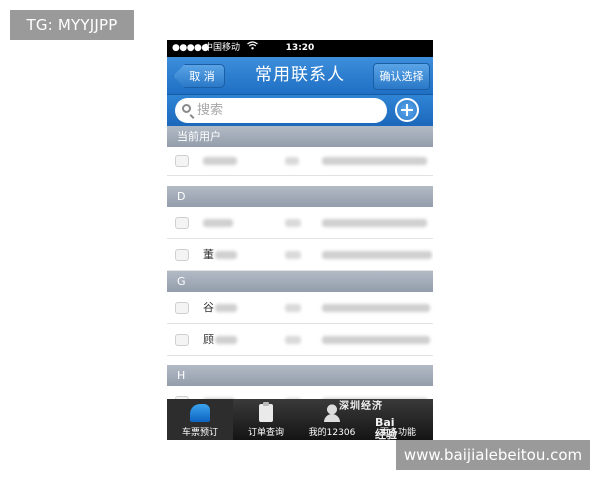 This screenshot has height=480, width=600. I want to click on search-icon, so click(186, 108).